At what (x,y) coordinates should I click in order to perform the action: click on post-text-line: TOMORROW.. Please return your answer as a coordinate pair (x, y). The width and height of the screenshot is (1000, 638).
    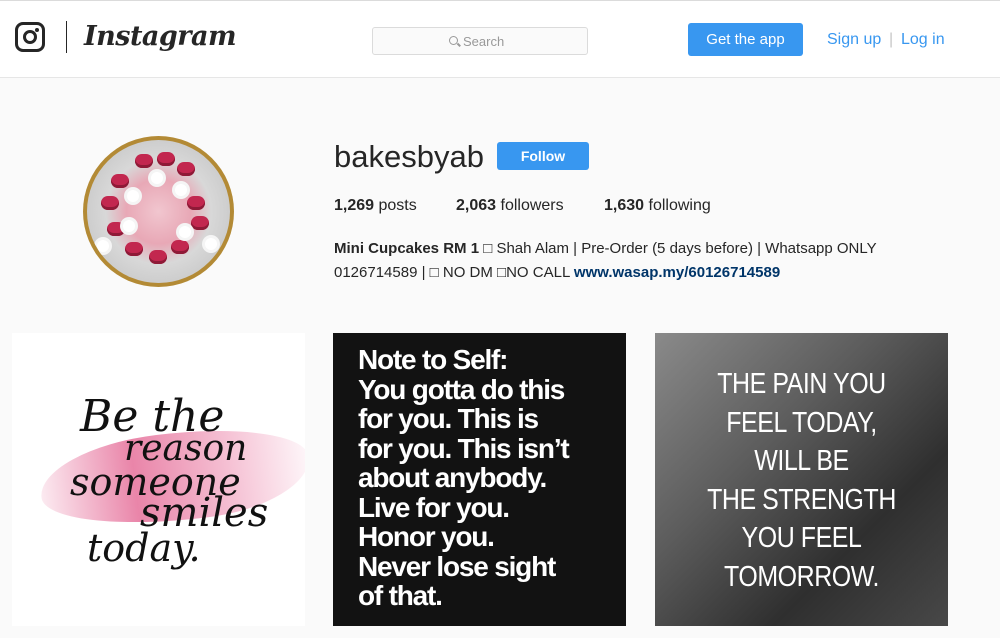
    Looking at the image, I should click on (801, 576).